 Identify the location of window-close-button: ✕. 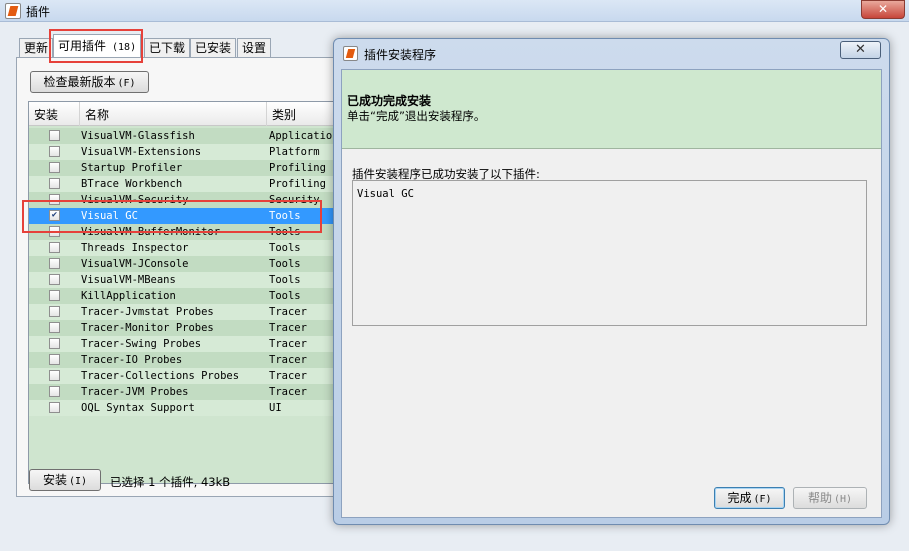
(883, 9).